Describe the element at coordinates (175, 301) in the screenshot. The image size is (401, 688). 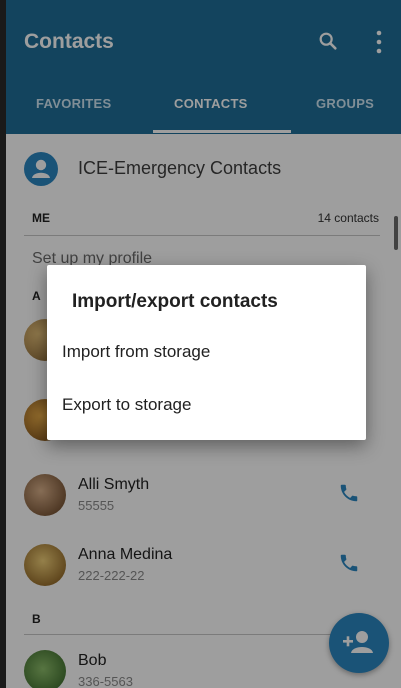
I see `dialog-title: Import/export contacts` at that location.